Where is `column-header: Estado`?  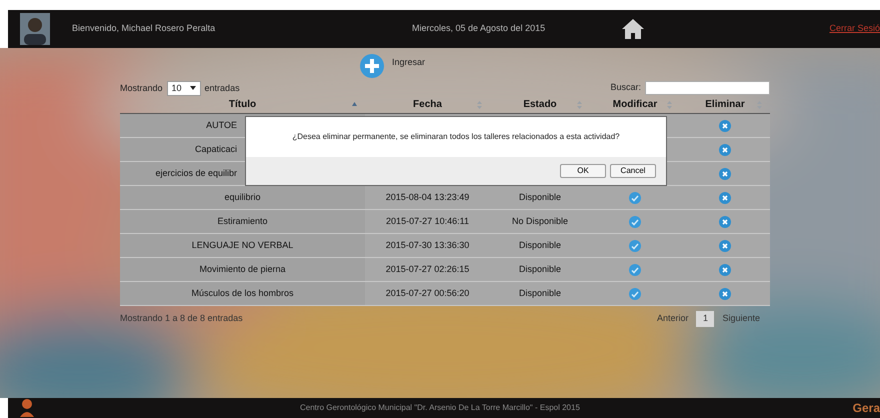
column-header: Estado is located at coordinates (540, 104).